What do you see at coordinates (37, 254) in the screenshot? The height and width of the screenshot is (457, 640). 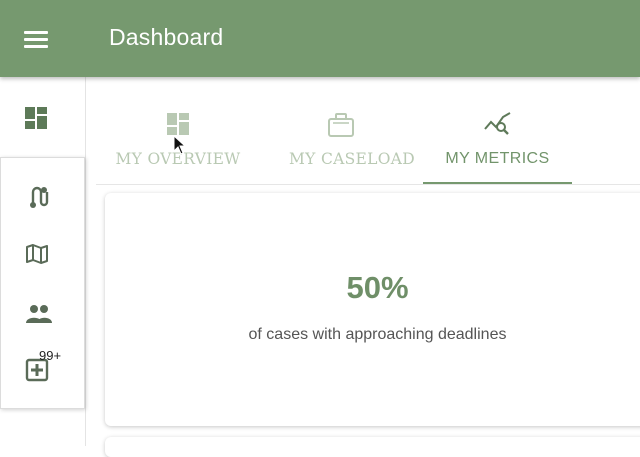 I see `map-icon` at bounding box center [37, 254].